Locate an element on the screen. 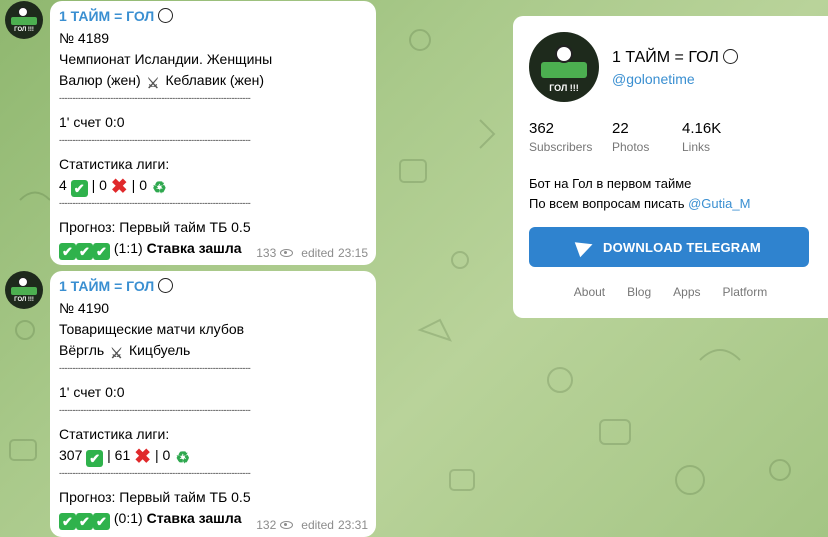 The width and height of the screenshot is (828, 537). message-time: 23:15 is located at coordinates (352, 253).